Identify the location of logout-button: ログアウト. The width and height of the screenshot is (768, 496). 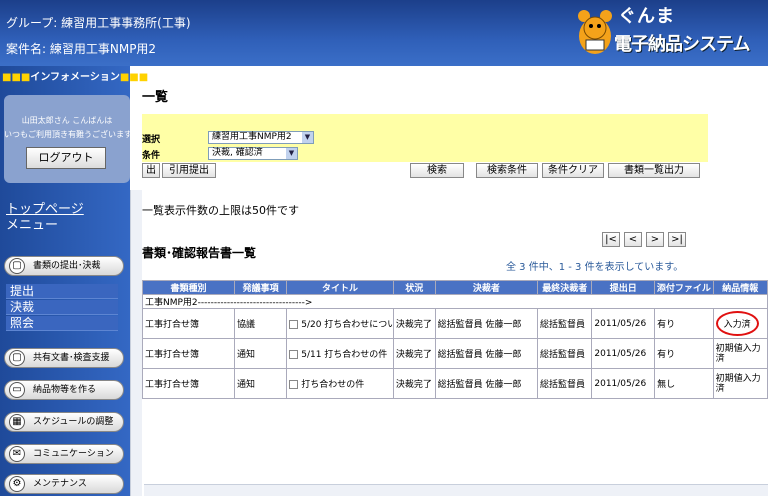
(66, 158).